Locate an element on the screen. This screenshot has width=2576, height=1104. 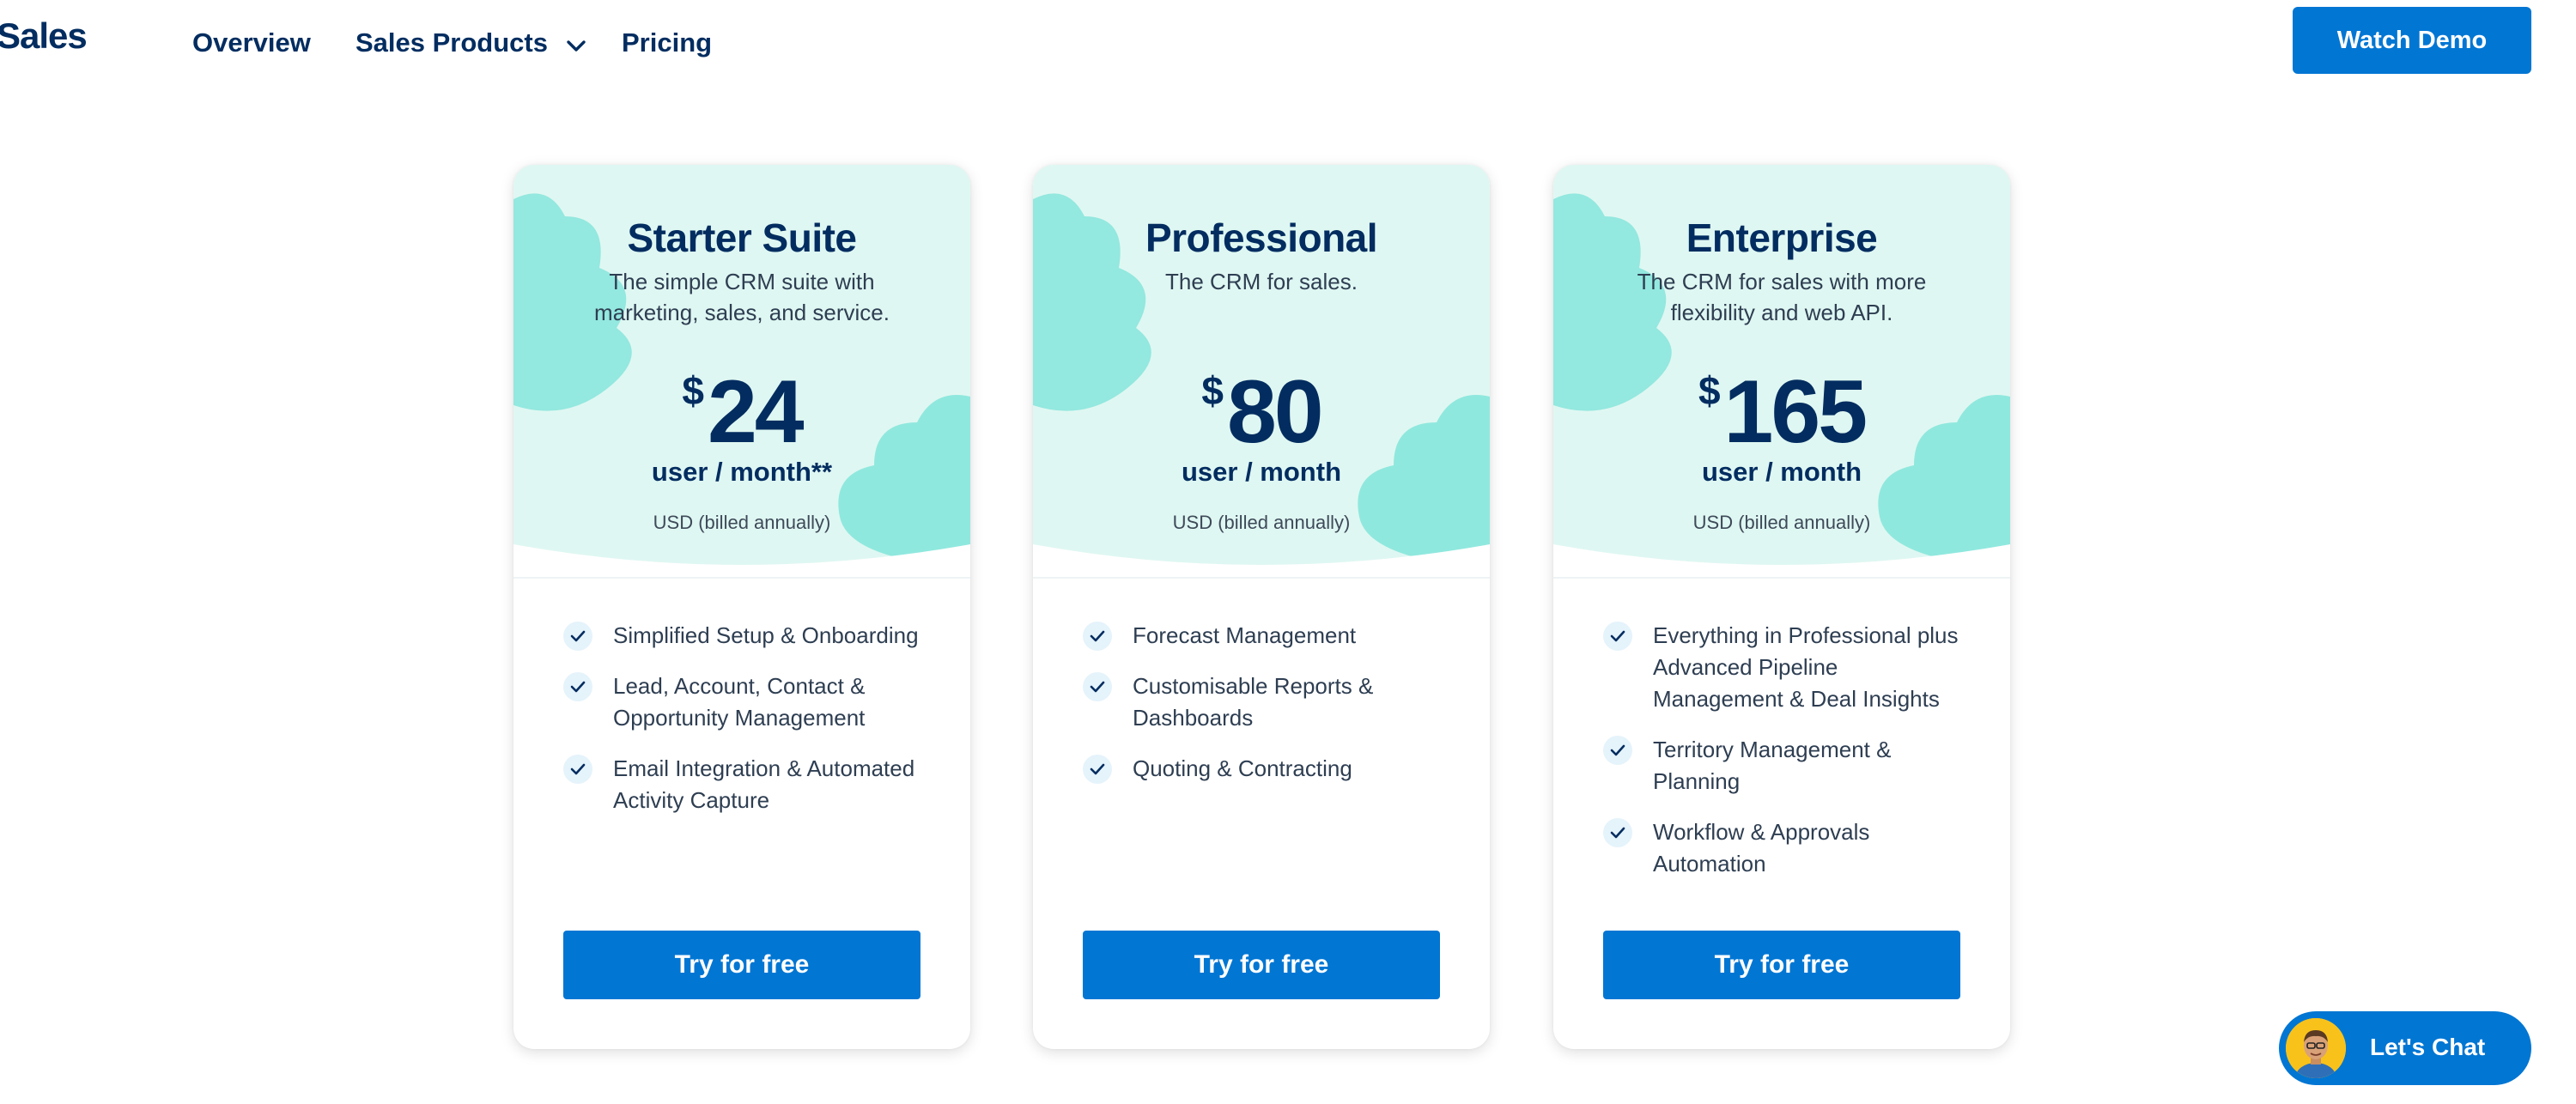
avatar is located at coordinates (2316, 1048).